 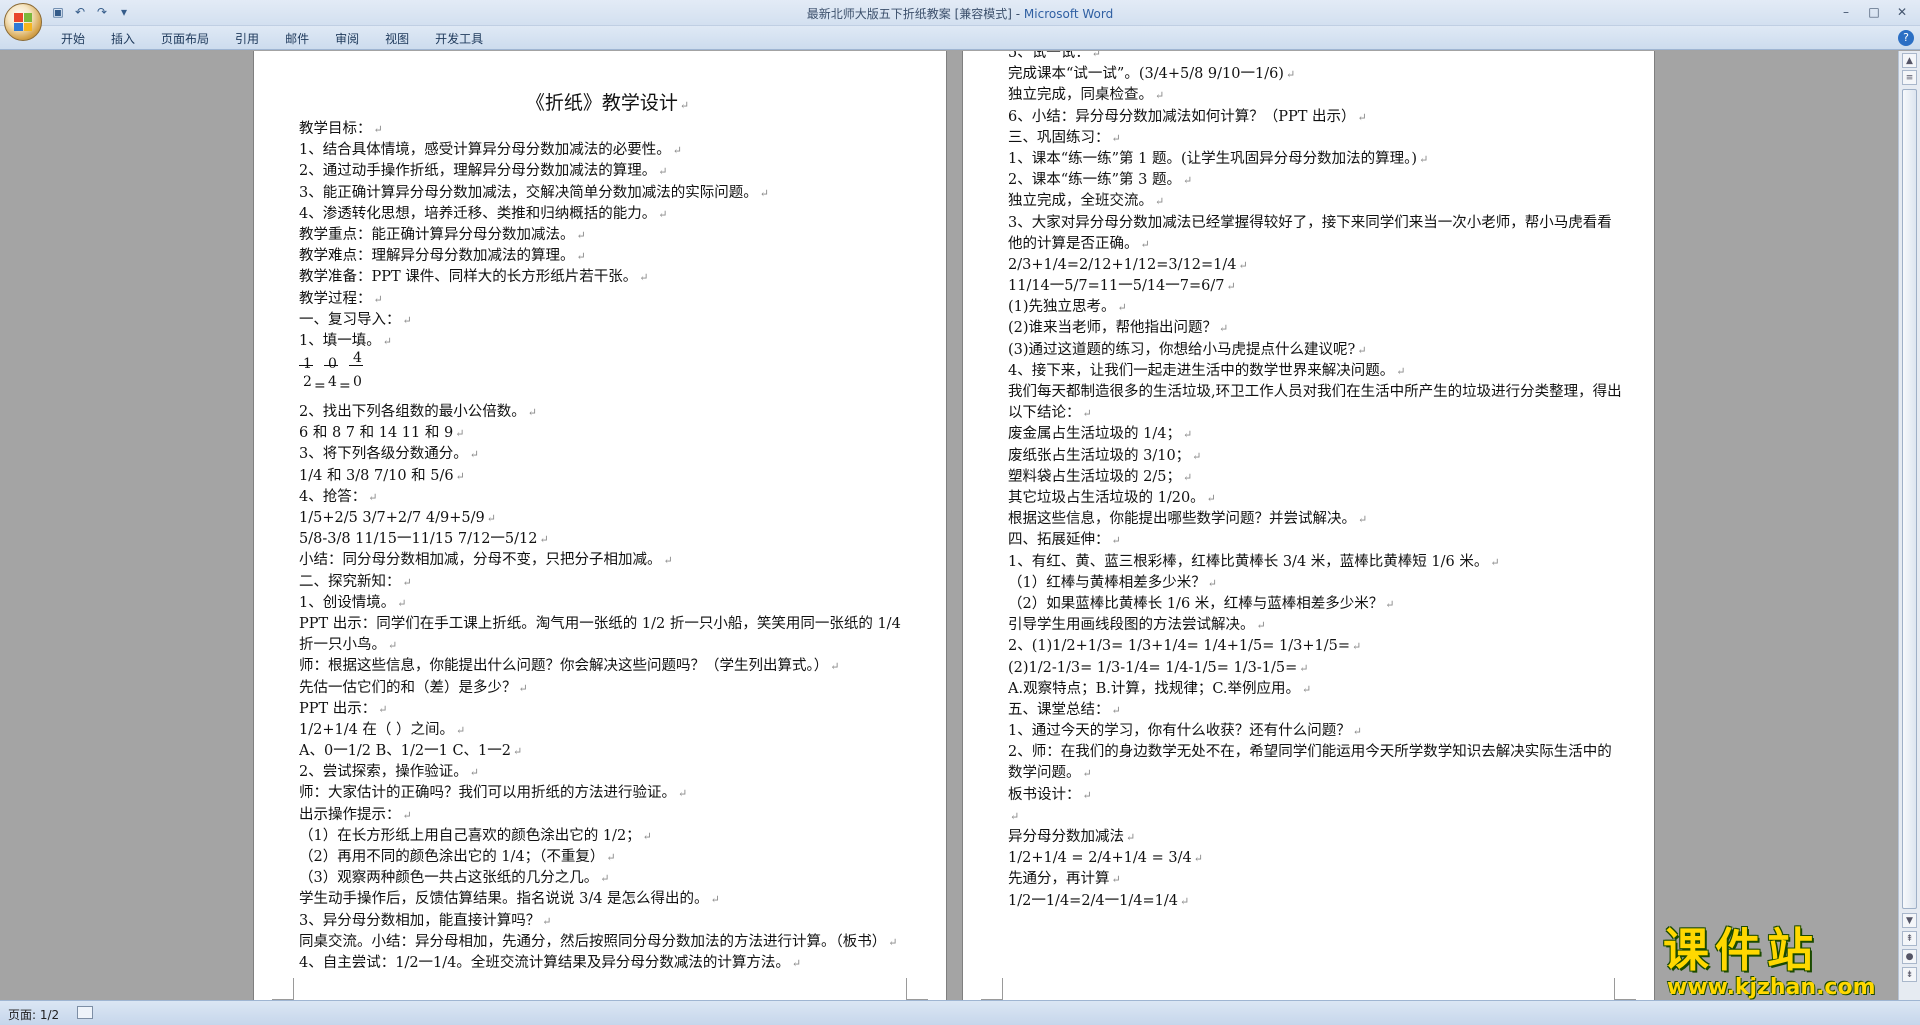 I want to click on text-line: 2、找出下列各组数的最小公倍数。 ↵, so click(x=418, y=412).